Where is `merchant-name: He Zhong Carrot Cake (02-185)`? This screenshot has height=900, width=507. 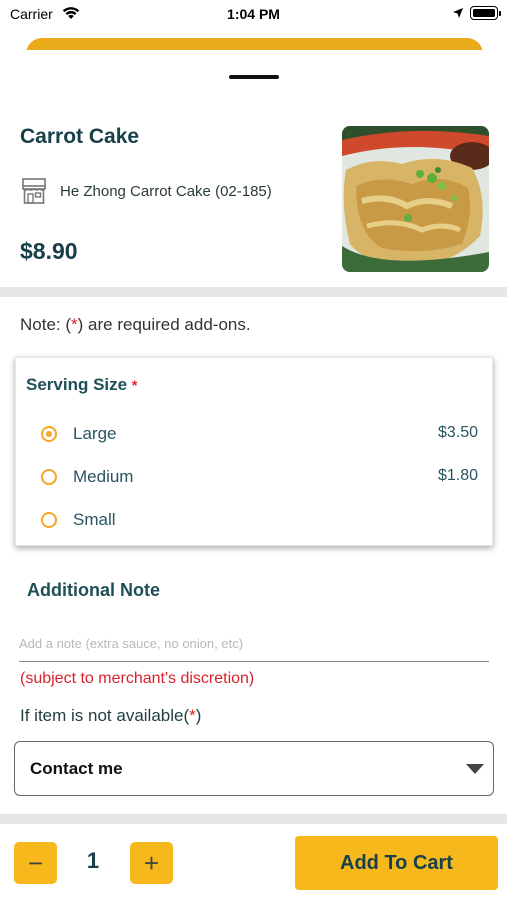 merchant-name: He Zhong Carrot Cake (02-185) is located at coordinates (166, 191).